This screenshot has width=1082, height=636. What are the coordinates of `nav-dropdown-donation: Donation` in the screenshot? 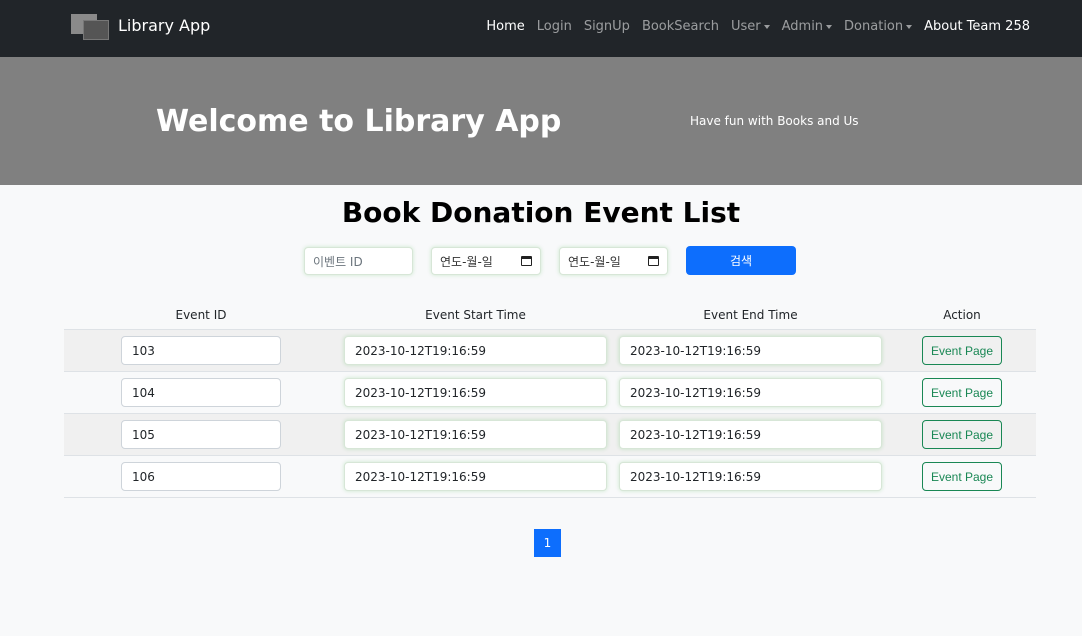 It's located at (878, 26).